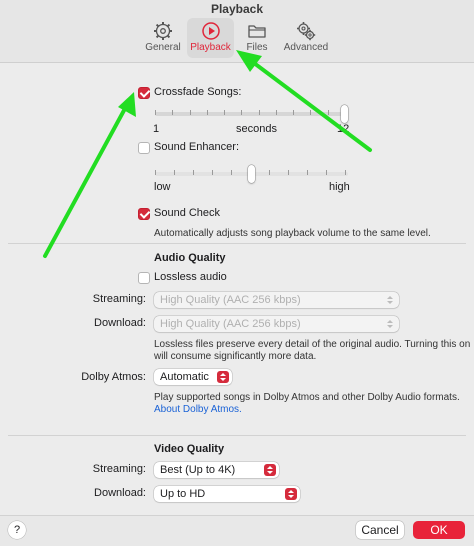 The height and width of the screenshot is (546, 474). What do you see at coordinates (306, 31) in the screenshot?
I see `gears-icon` at bounding box center [306, 31].